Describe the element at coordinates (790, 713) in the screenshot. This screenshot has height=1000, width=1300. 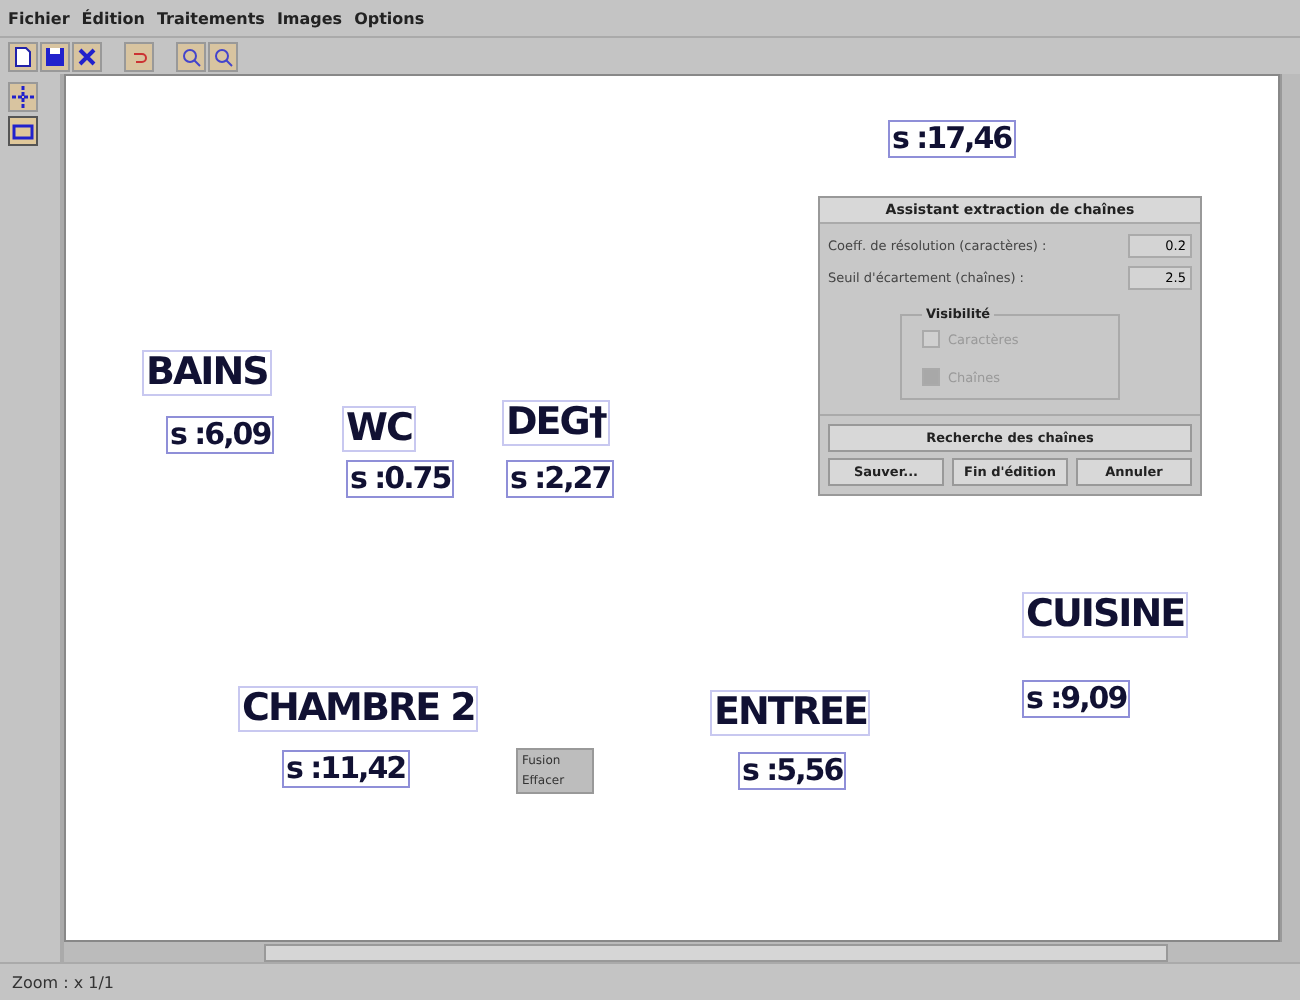
I see `room-label: ENTREE` at that location.